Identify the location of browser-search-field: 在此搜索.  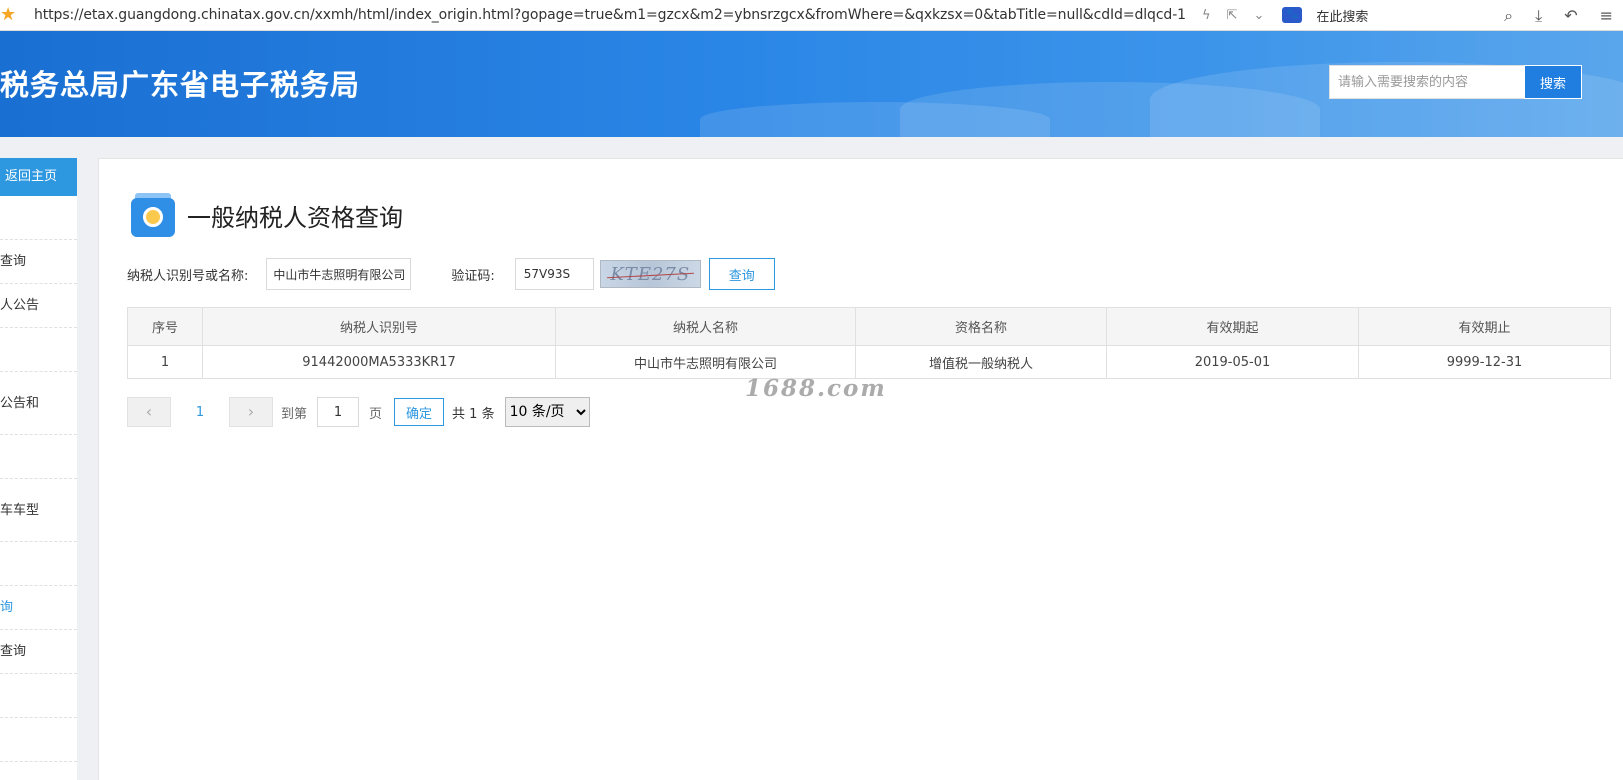
(1342, 15).